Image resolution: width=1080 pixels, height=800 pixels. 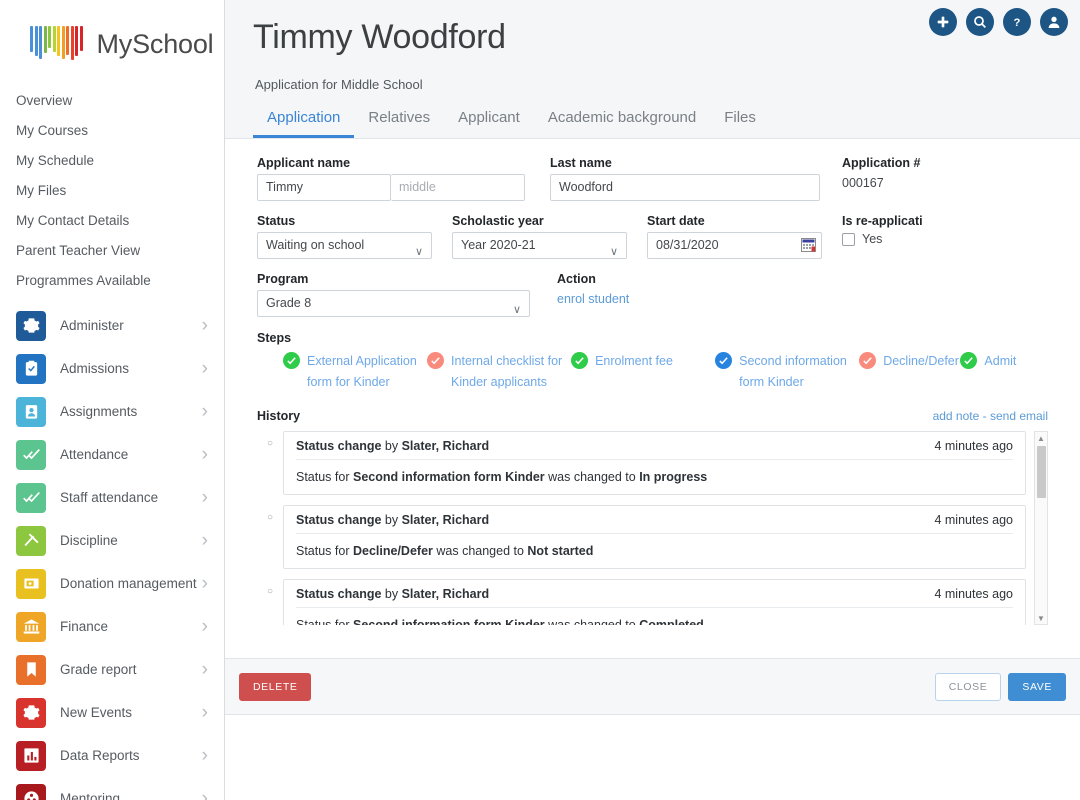 I want to click on sidebar-item-admissions: Admissions ›, so click(x=112, y=368).